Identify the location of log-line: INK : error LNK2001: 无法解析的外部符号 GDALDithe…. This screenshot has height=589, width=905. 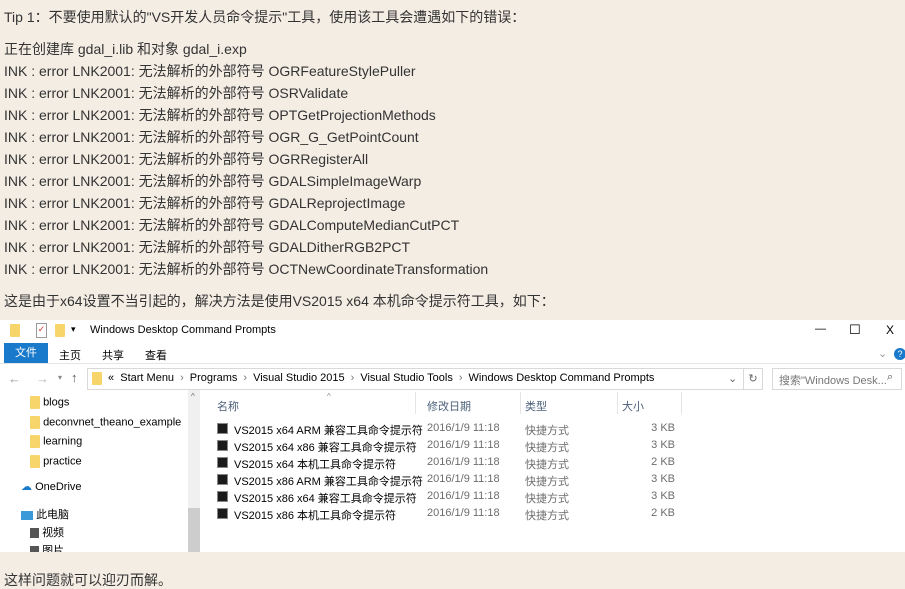
(207, 247).